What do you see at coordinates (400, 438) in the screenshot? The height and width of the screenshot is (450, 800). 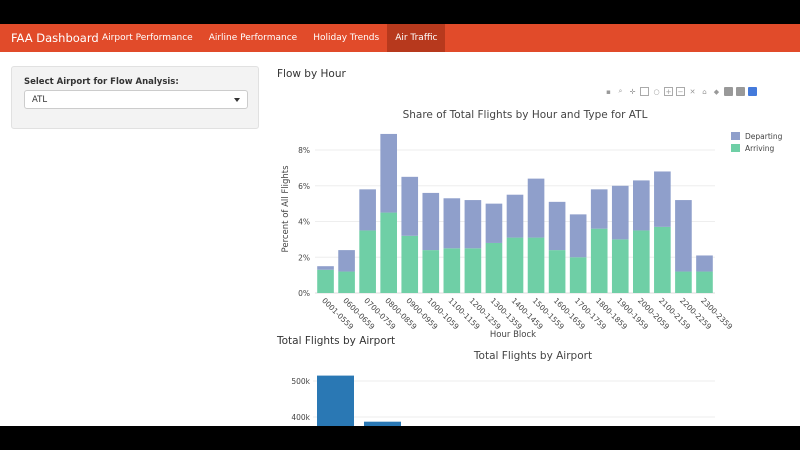 I see `letterbox-bottom` at bounding box center [400, 438].